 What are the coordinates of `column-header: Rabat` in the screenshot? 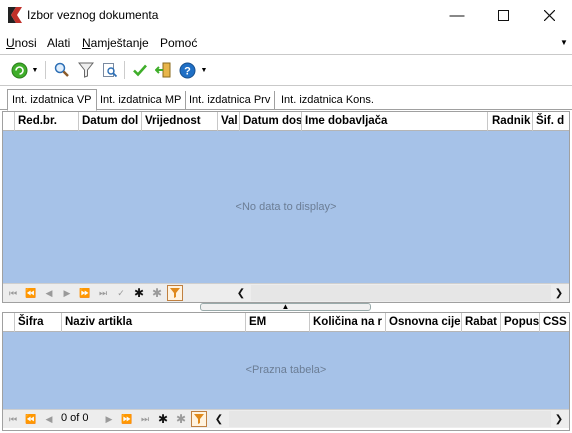 It's located at (481, 322).